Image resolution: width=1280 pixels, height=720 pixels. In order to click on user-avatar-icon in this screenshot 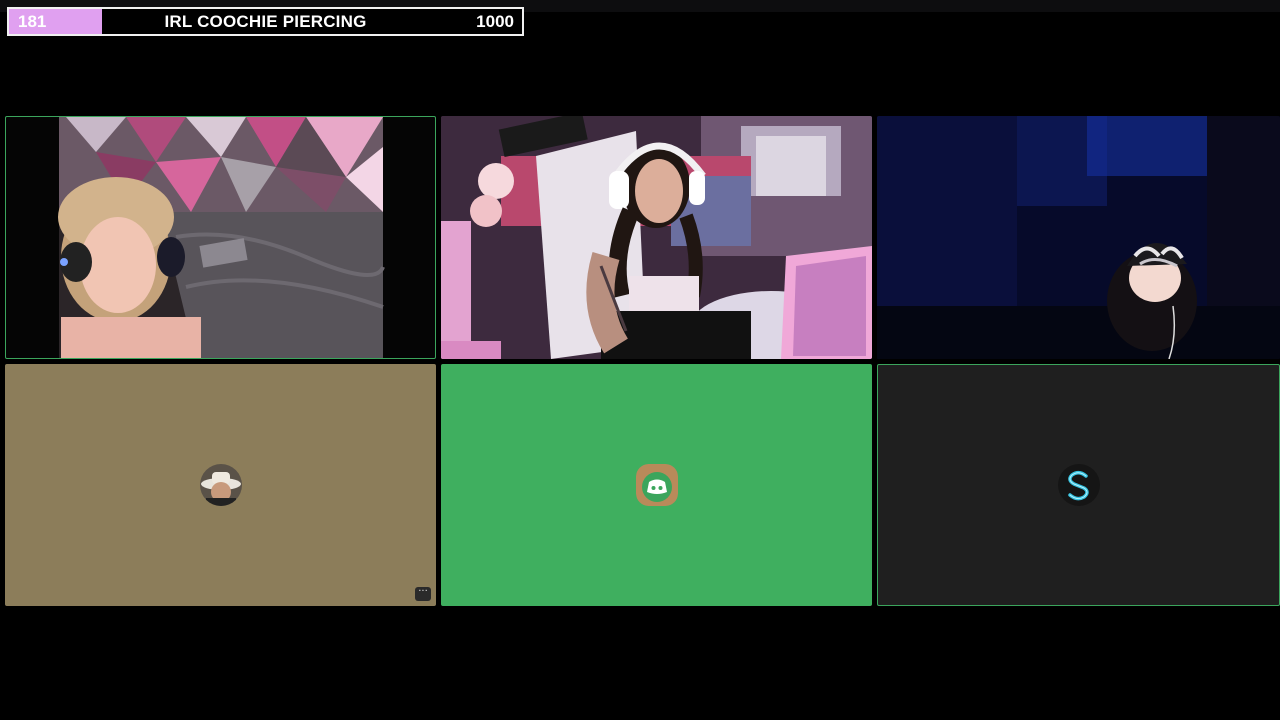, I will do `click(220, 485)`.